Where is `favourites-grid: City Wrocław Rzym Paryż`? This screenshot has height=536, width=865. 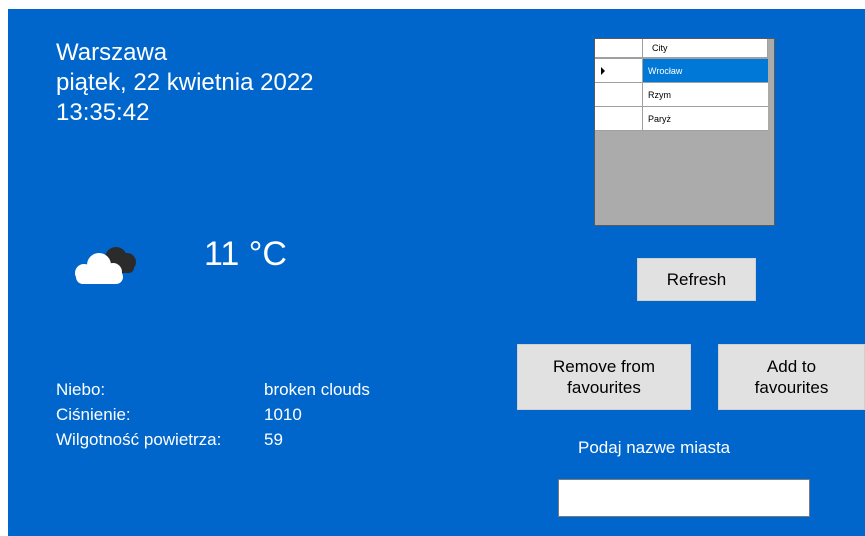
favourites-grid: City Wrocław Rzym Paryż is located at coordinates (684, 132).